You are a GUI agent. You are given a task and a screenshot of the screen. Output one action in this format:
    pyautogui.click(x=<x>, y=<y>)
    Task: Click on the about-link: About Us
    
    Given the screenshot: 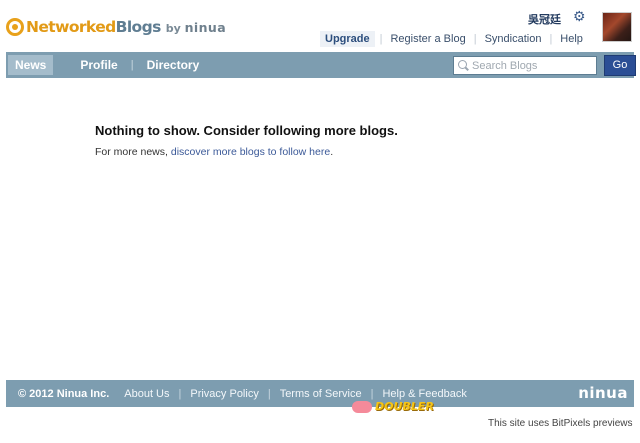 What is the action you would take?
    pyautogui.click(x=146, y=394)
    